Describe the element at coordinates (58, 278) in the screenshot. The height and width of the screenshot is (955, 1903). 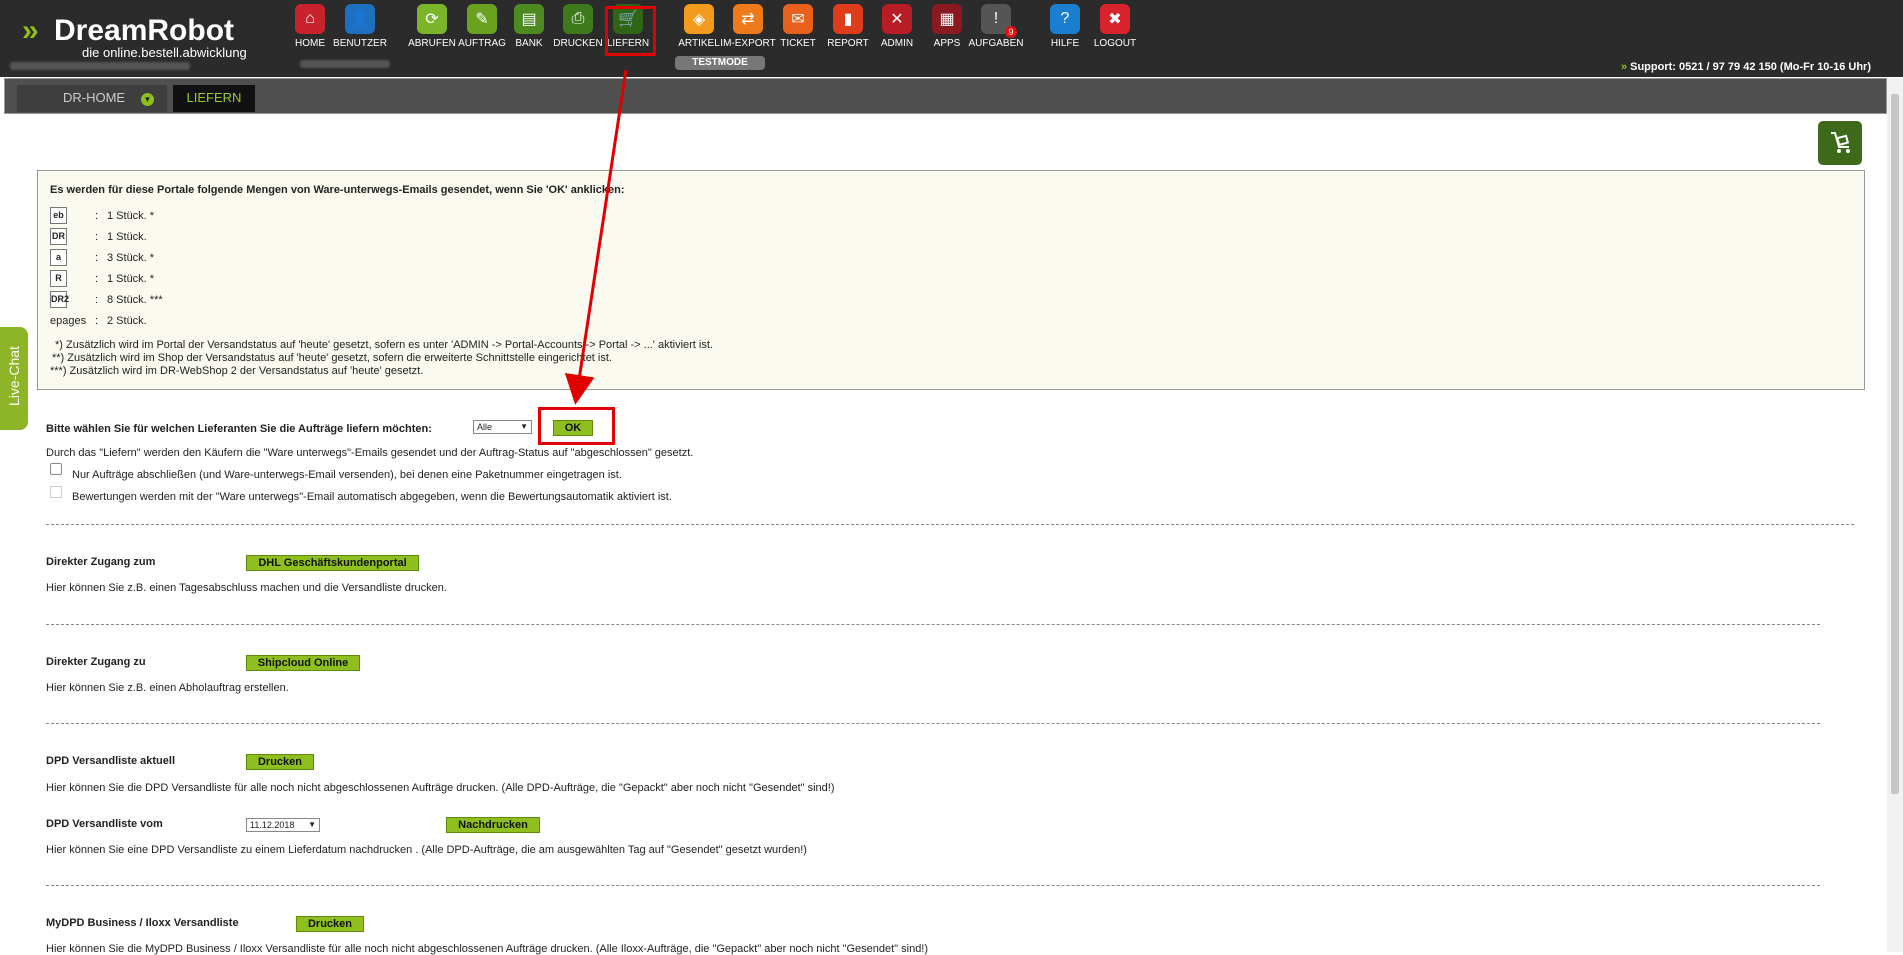
I see `rakuten-icon: R` at that location.